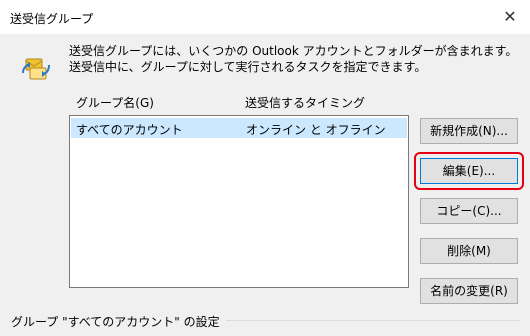 Image resolution: width=530 pixels, height=336 pixels. Describe the element at coordinates (510, 17) in the screenshot. I see `close-icon: ✕` at that location.